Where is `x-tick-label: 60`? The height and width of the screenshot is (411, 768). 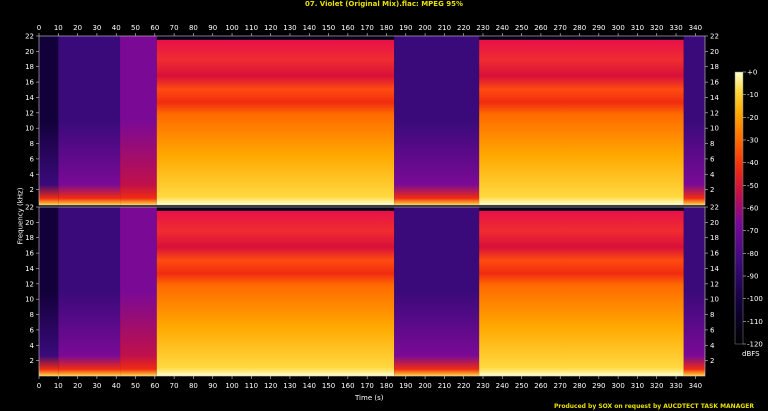 x-tick-label: 60 is located at coordinates (154, 28).